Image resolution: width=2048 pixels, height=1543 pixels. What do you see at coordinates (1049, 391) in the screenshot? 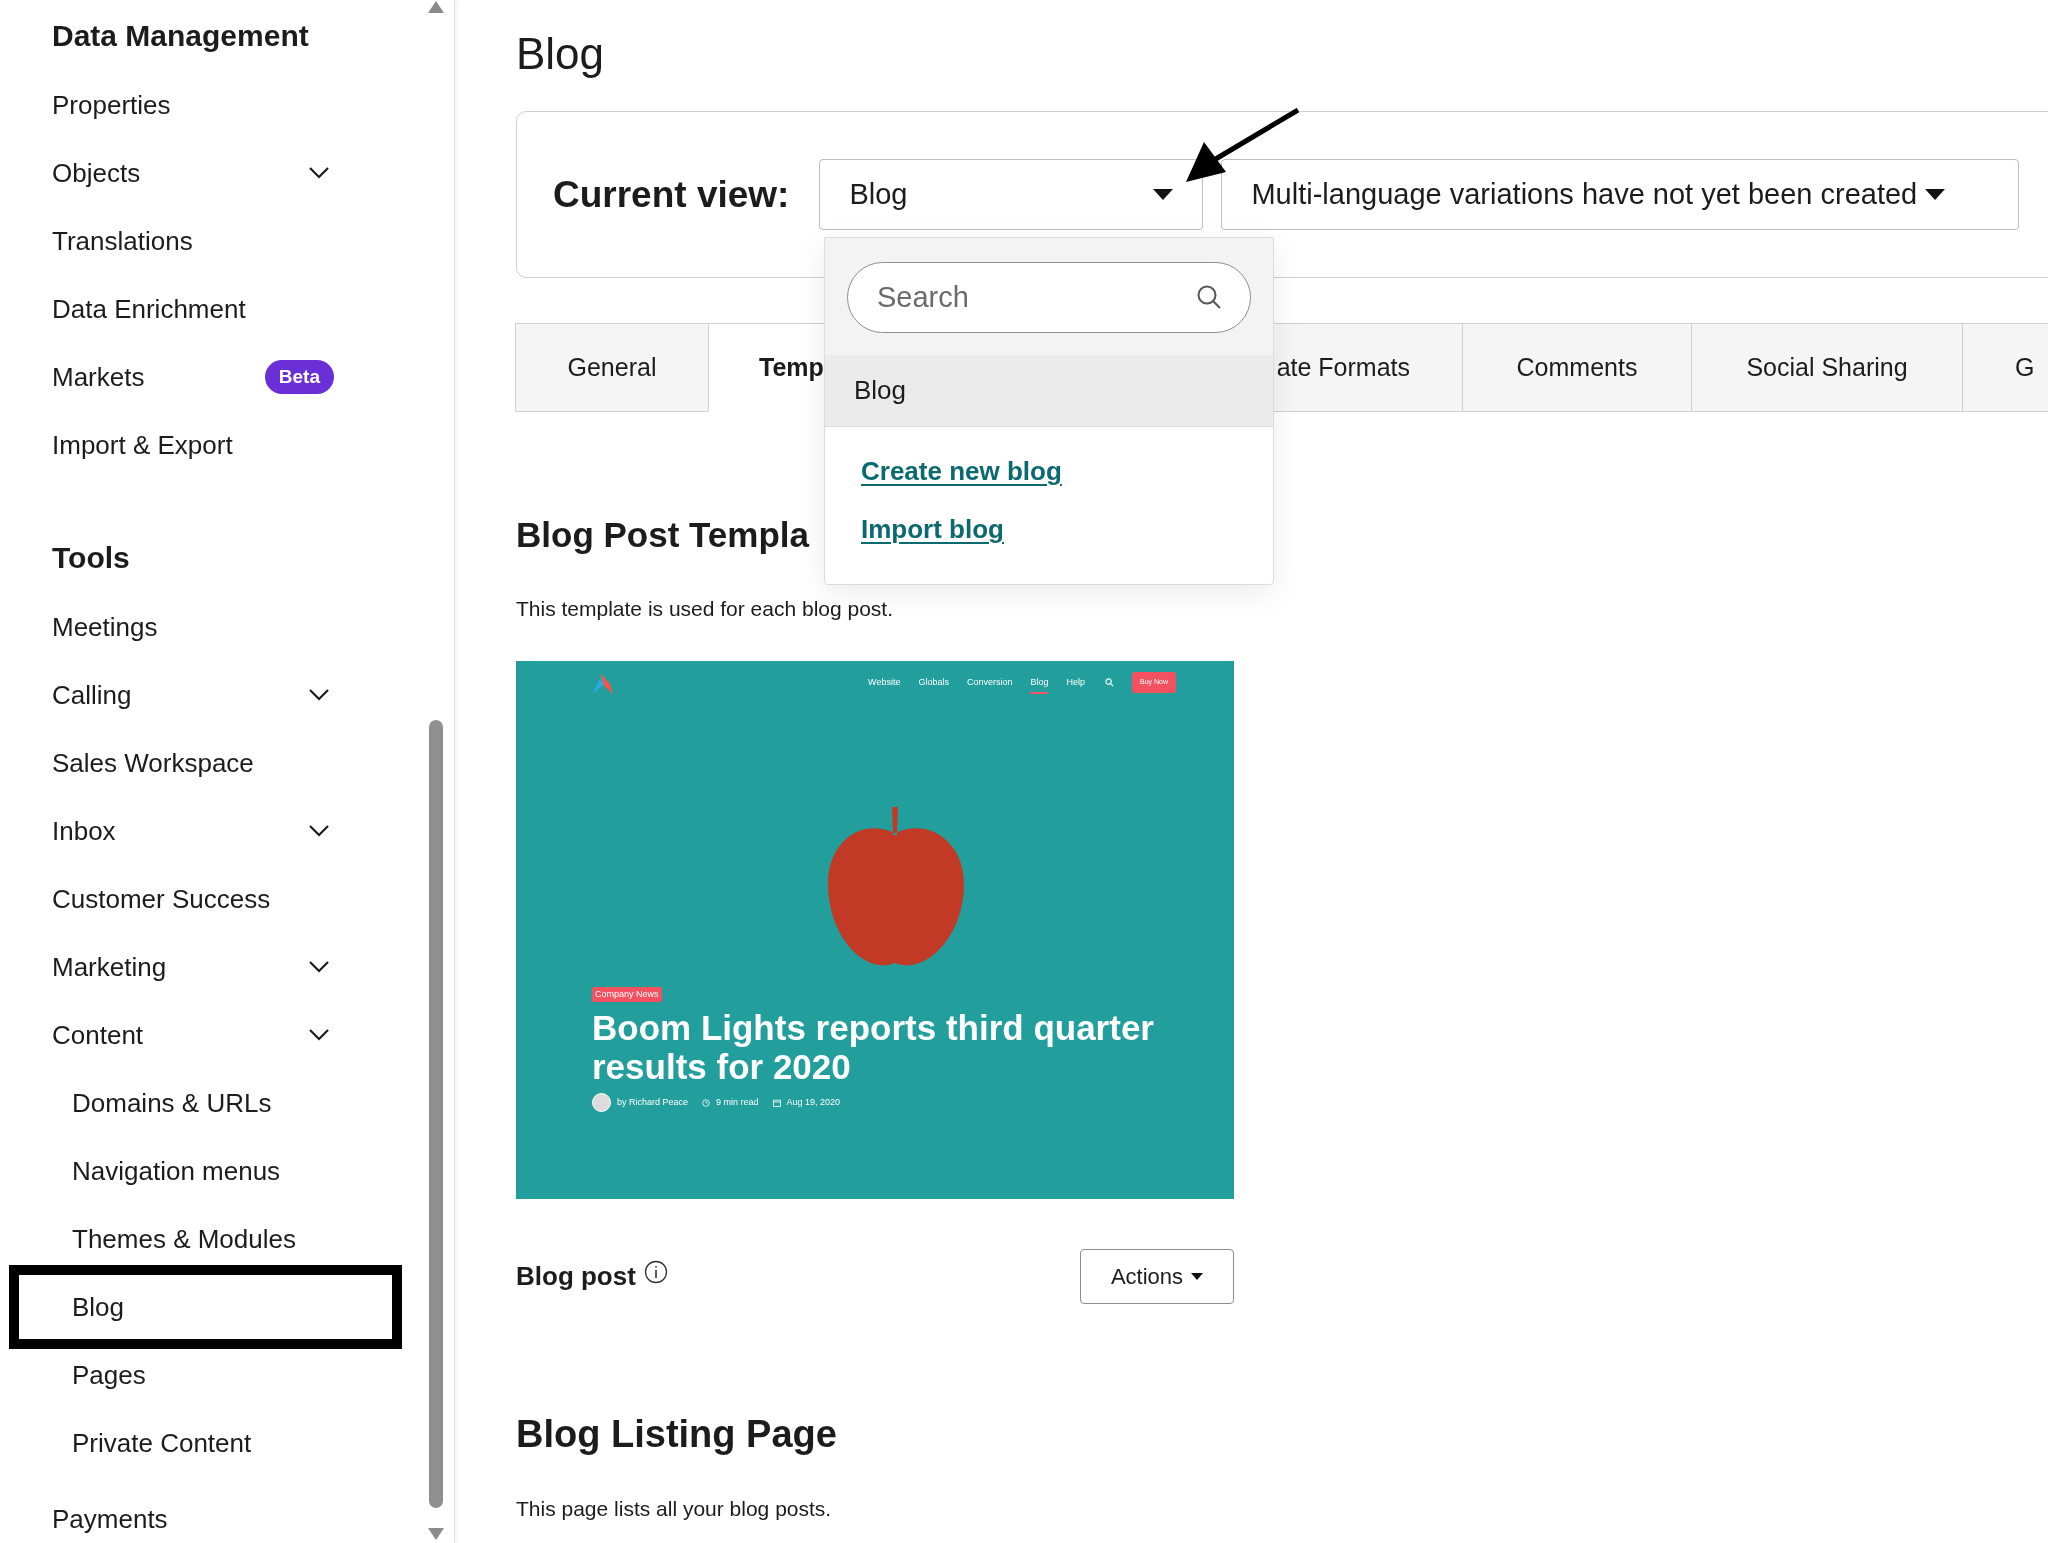
I see `dropdown-option: Blog` at bounding box center [1049, 391].